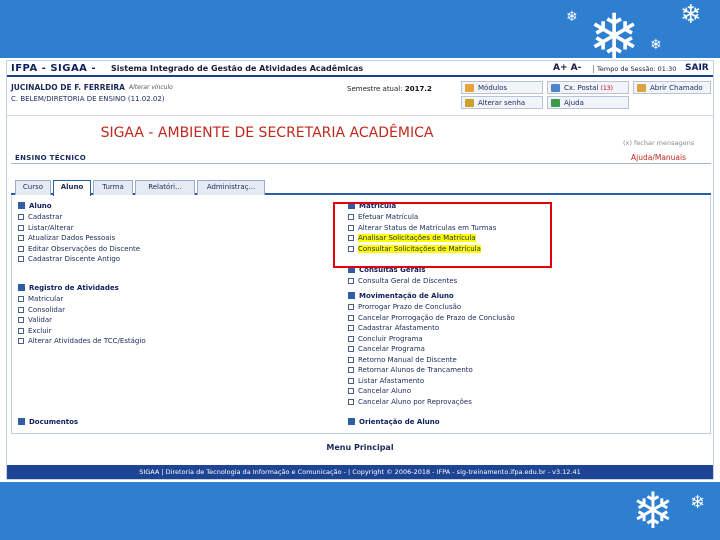  I want to click on menu-item-consulta-geral: Consulta Geral de Discentes, so click(402, 282).